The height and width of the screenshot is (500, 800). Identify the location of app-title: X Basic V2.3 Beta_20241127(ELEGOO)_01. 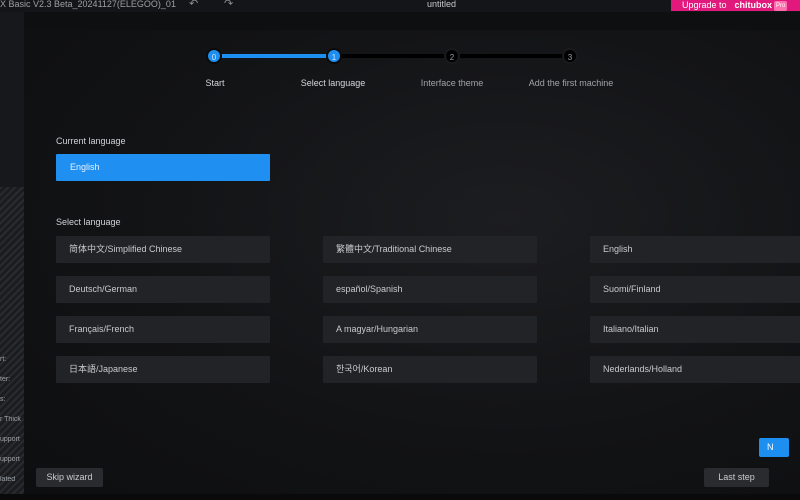
(88, 4).